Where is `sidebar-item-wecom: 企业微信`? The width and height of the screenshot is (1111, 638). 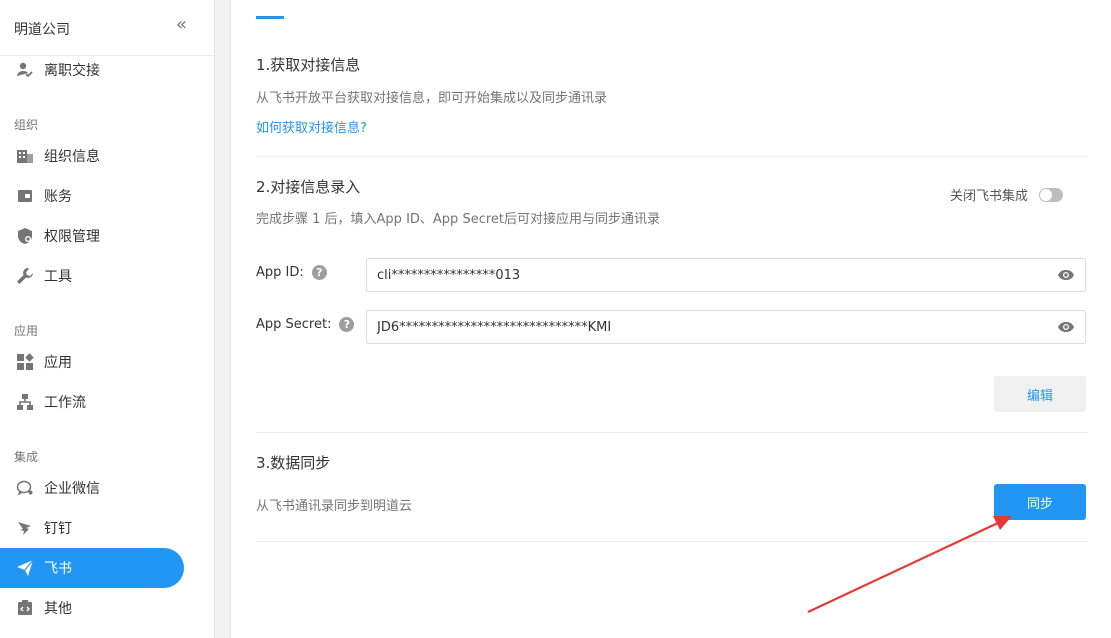
sidebar-item-wecom: 企业微信 is located at coordinates (92, 488).